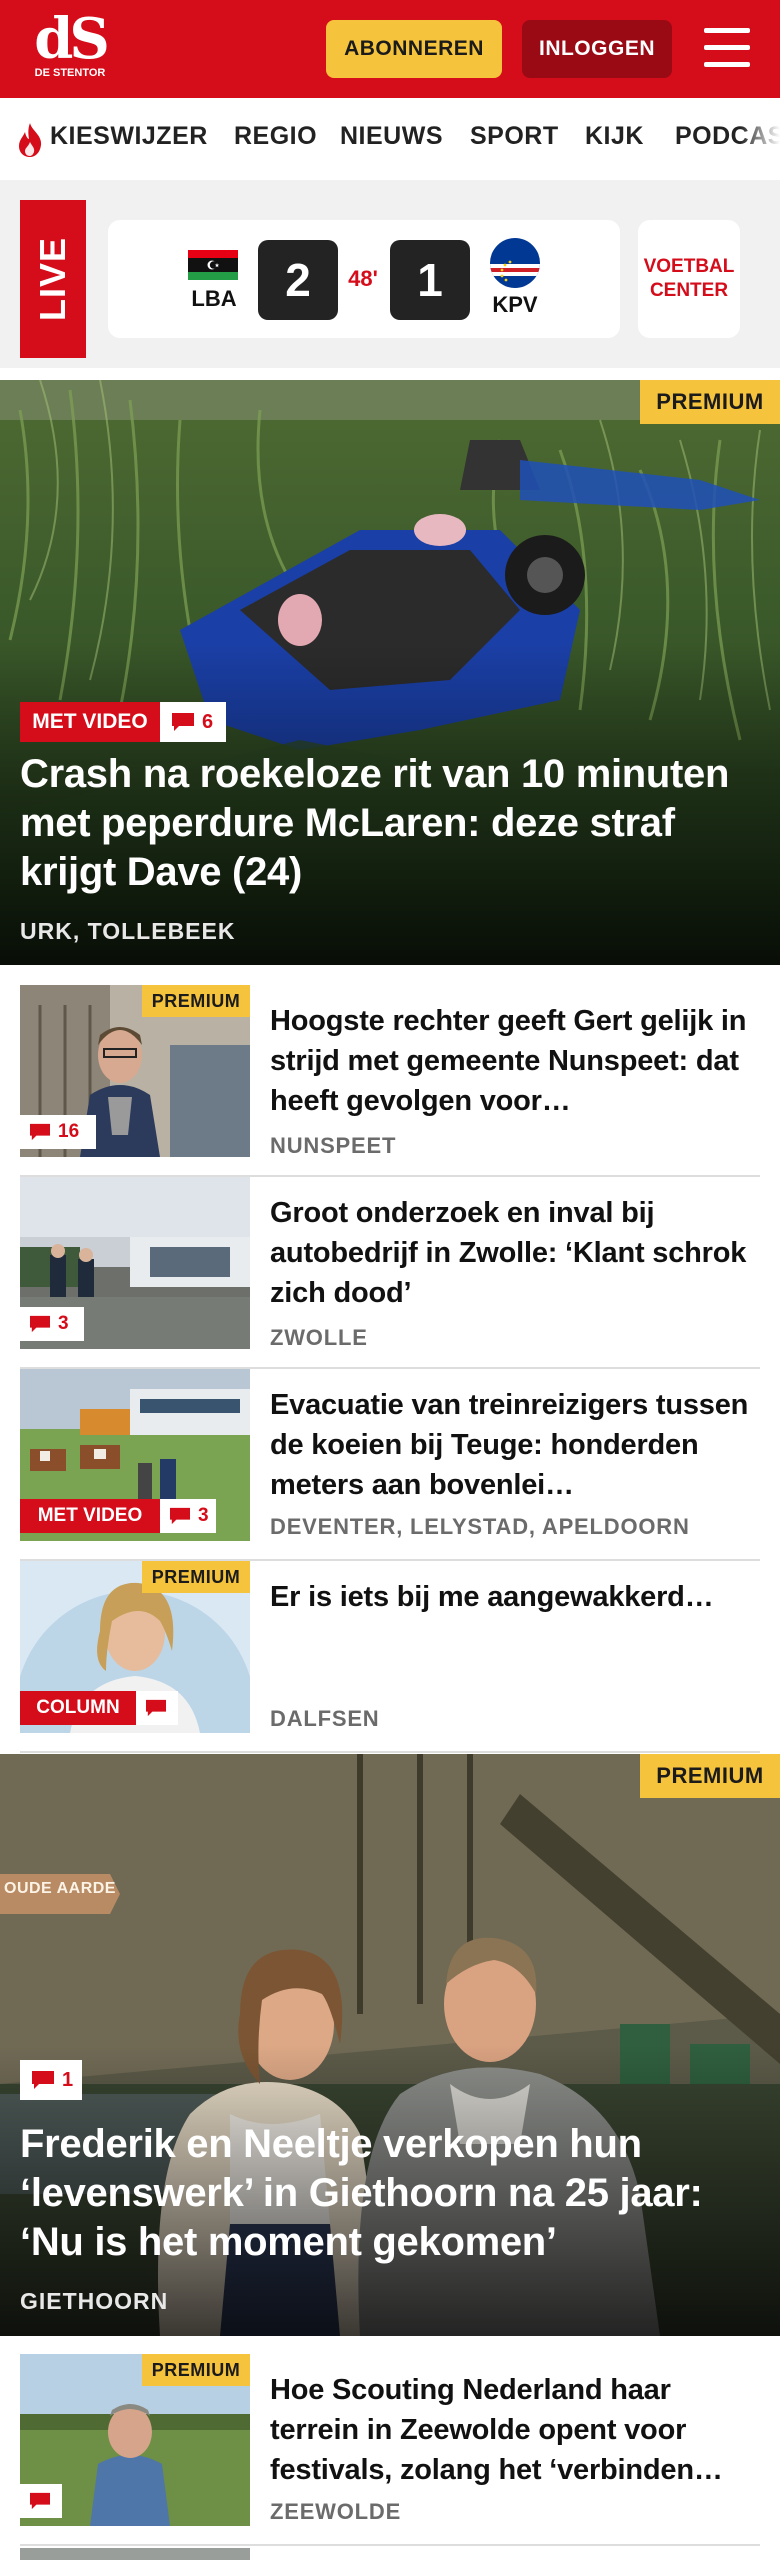 The height and width of the screenshot is (2560, 780). I want to click on nav-item-sport: SPORT, so click(514, 136).